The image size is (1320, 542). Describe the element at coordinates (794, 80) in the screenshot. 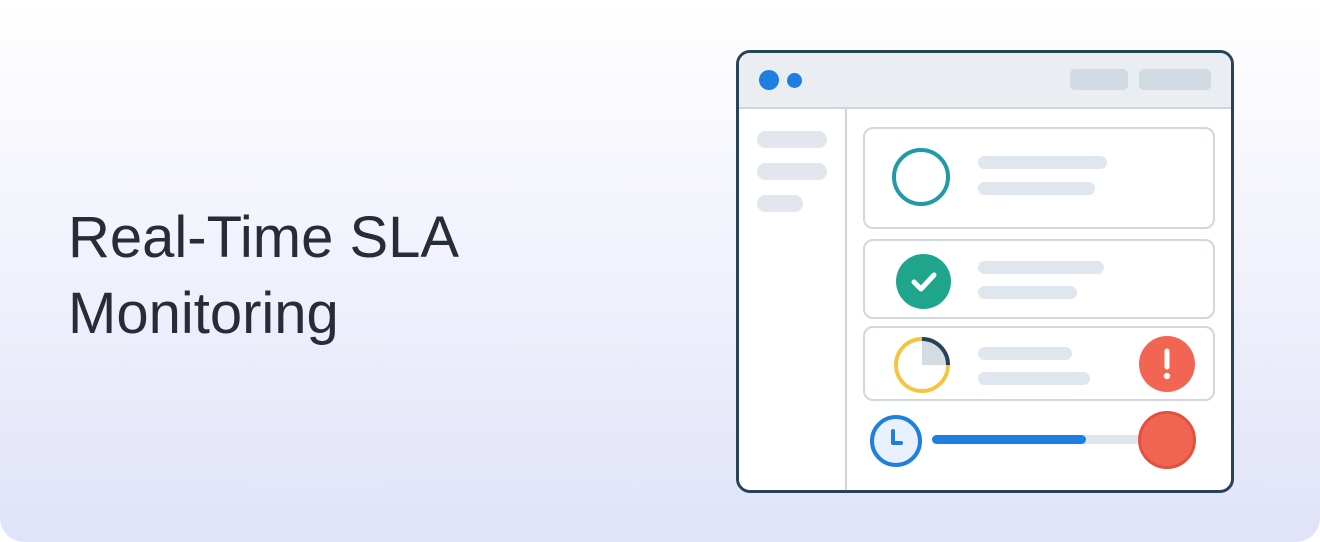

I see `window-dot-small` at that location.